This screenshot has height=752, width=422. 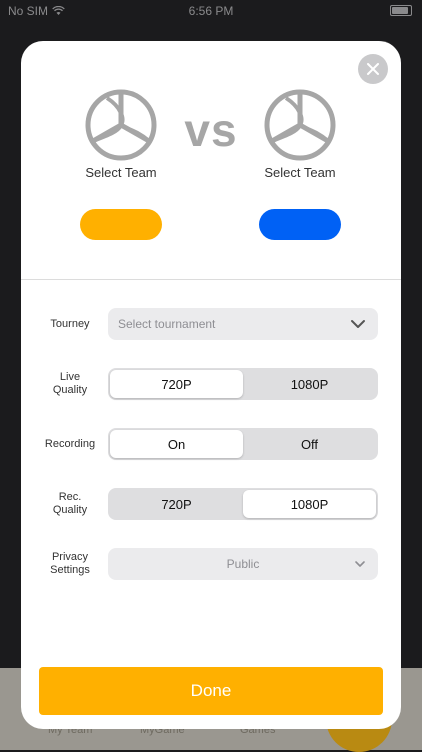 What do you see at coordinates (121, 224) in the screenshot?
I see `team-left-color-button` at bounding box center [121, 224].